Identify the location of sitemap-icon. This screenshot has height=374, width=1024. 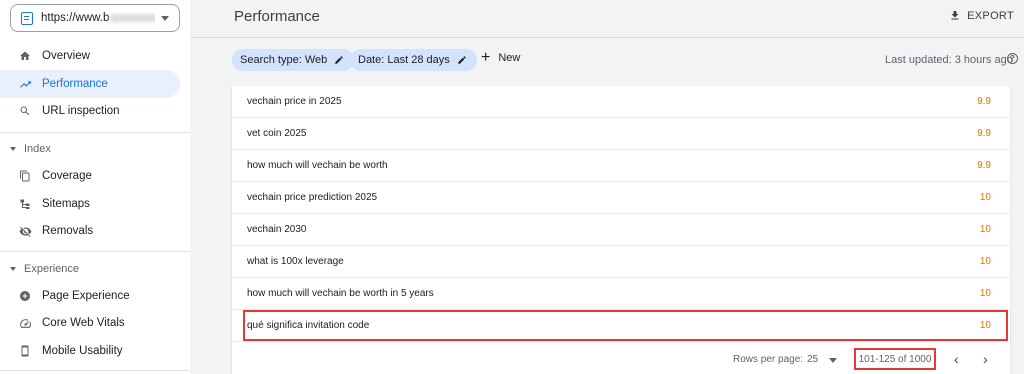
(25, 204).